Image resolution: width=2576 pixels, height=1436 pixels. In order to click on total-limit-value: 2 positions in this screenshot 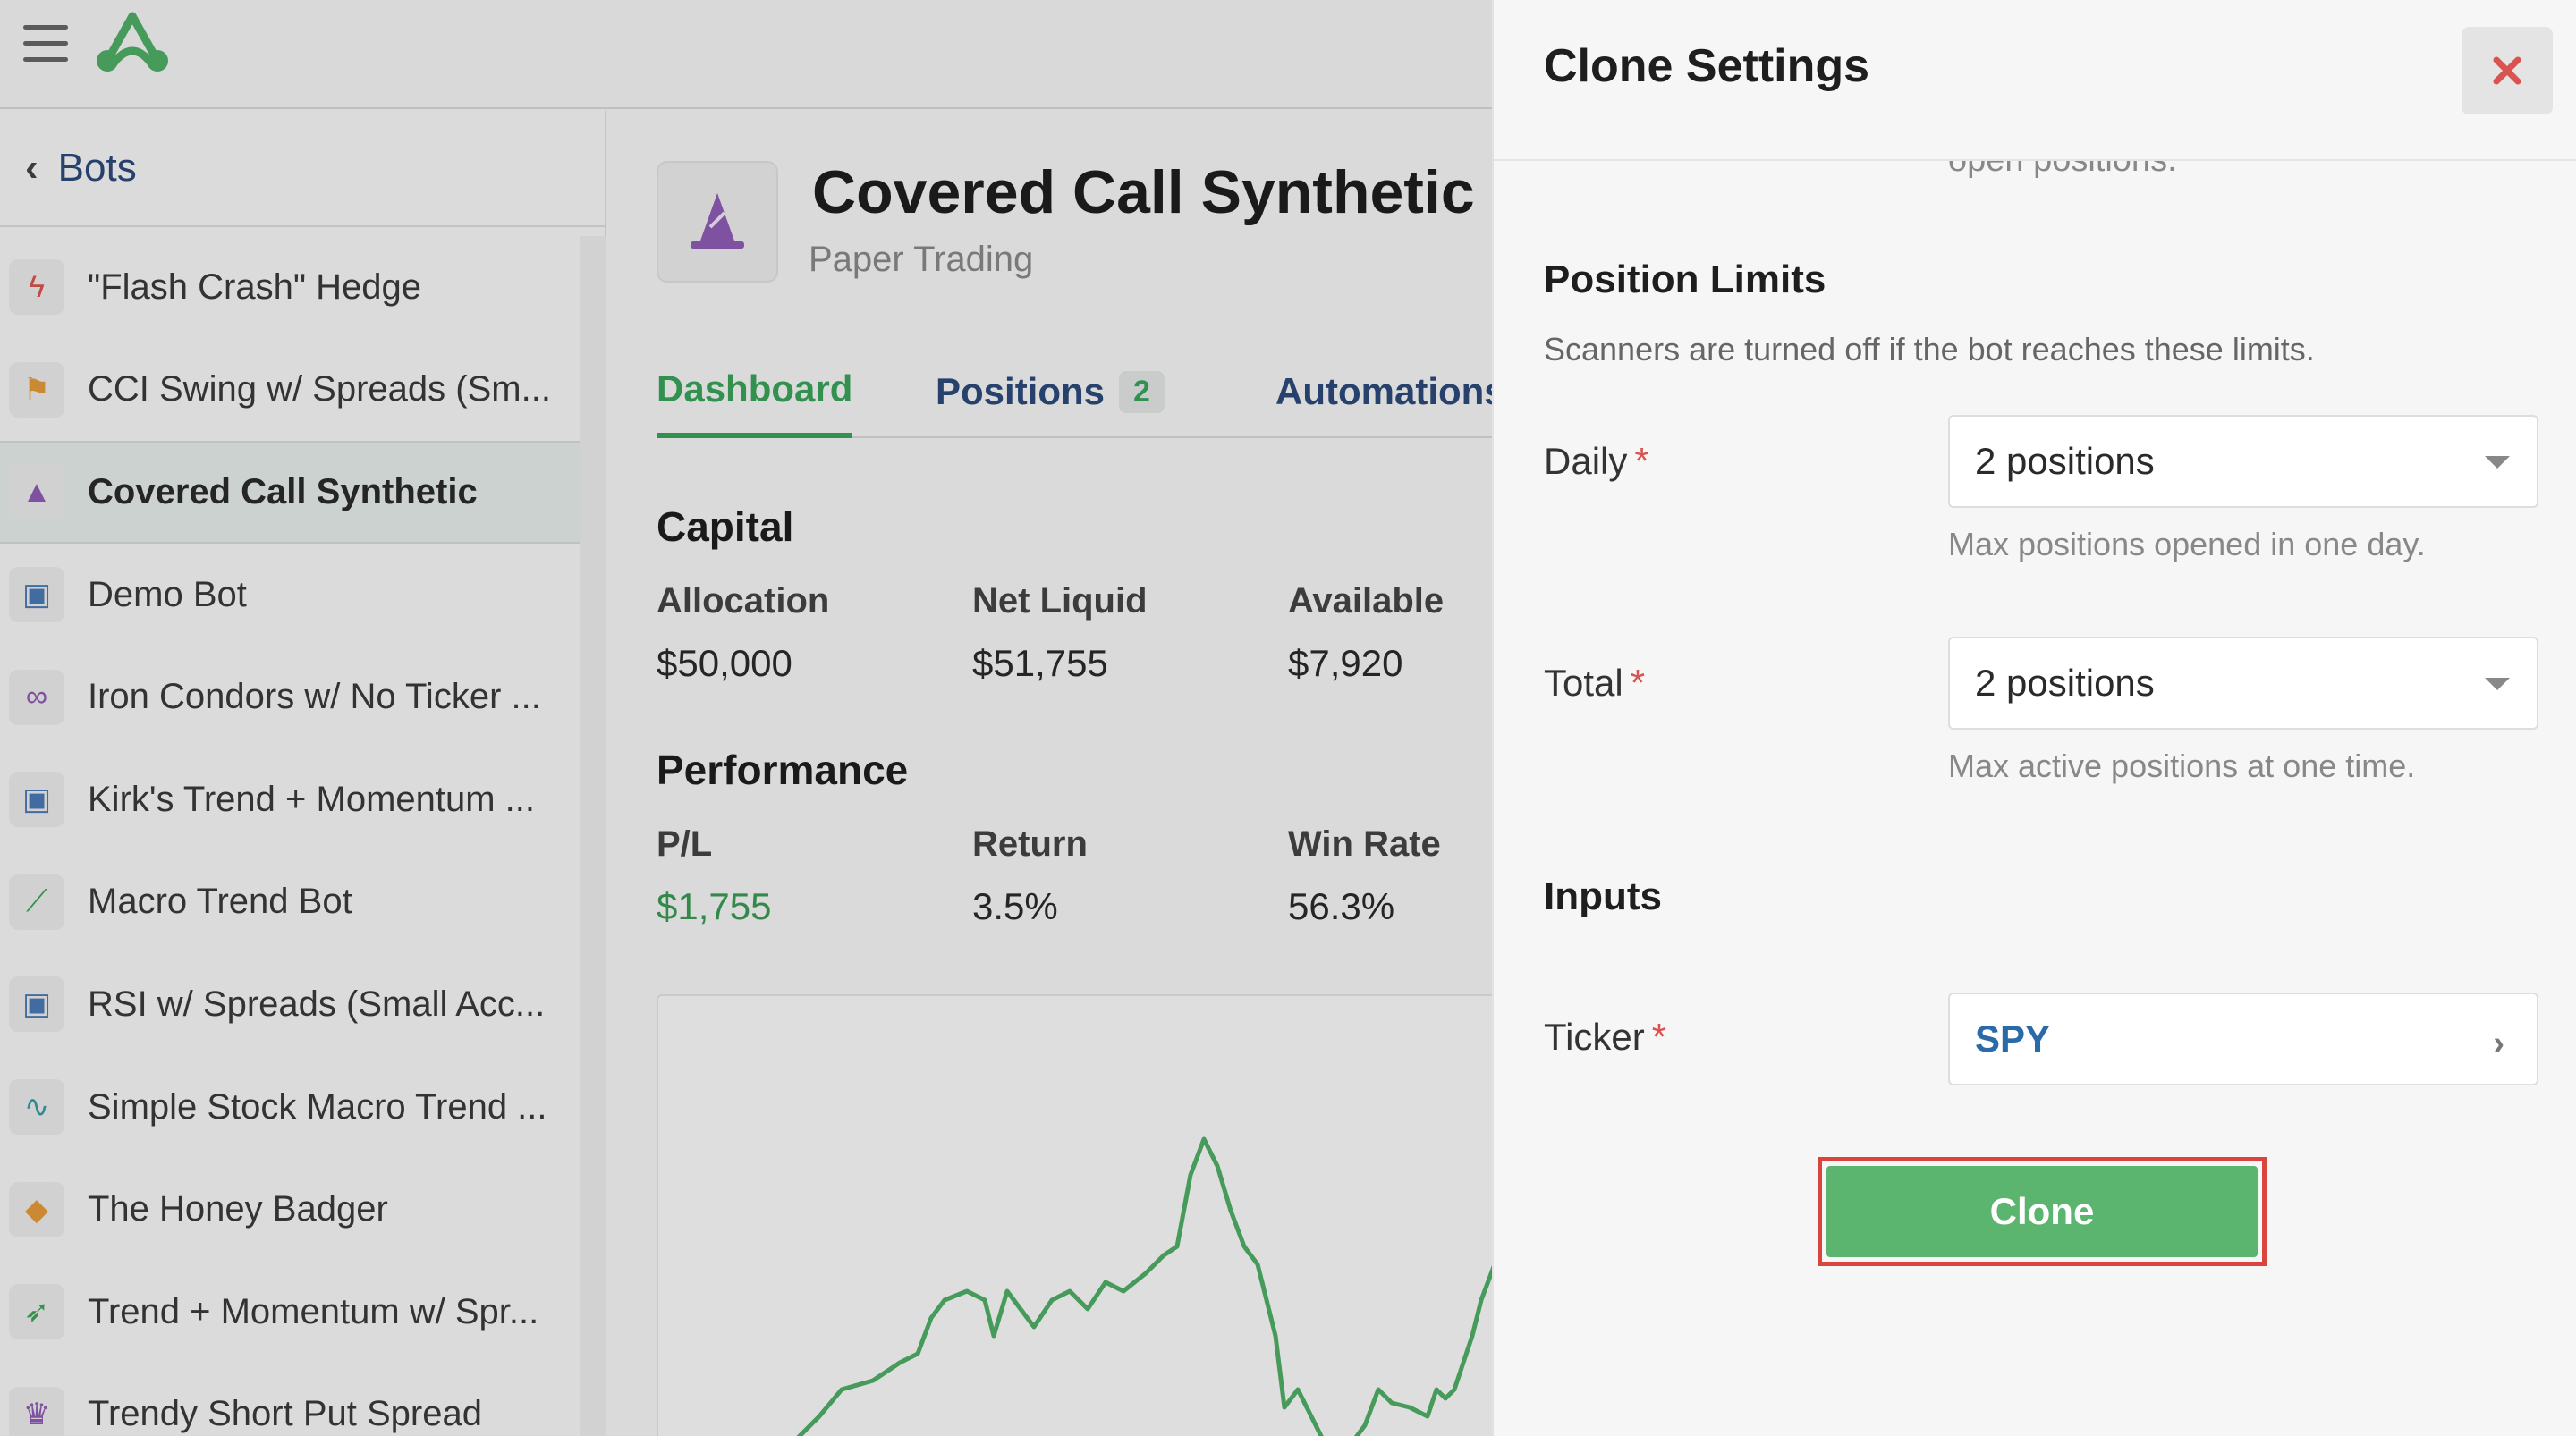, I will do `click(2065, 683)`.